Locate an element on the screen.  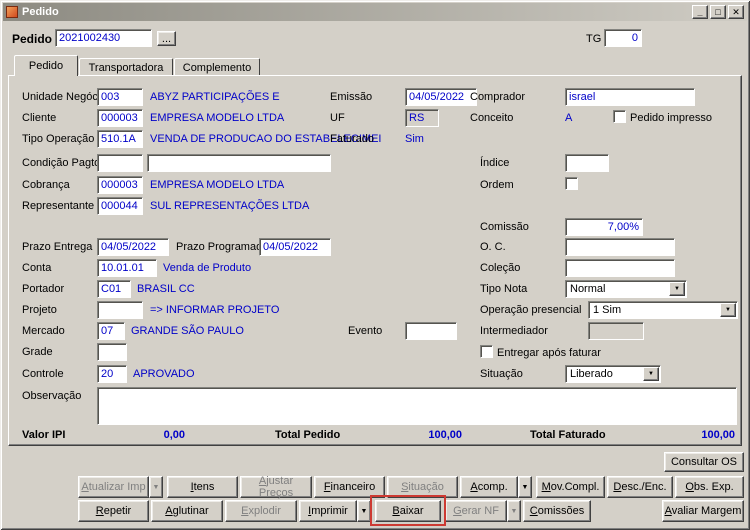
unidade-negocio-code-input is located at coordinates (120, 97).